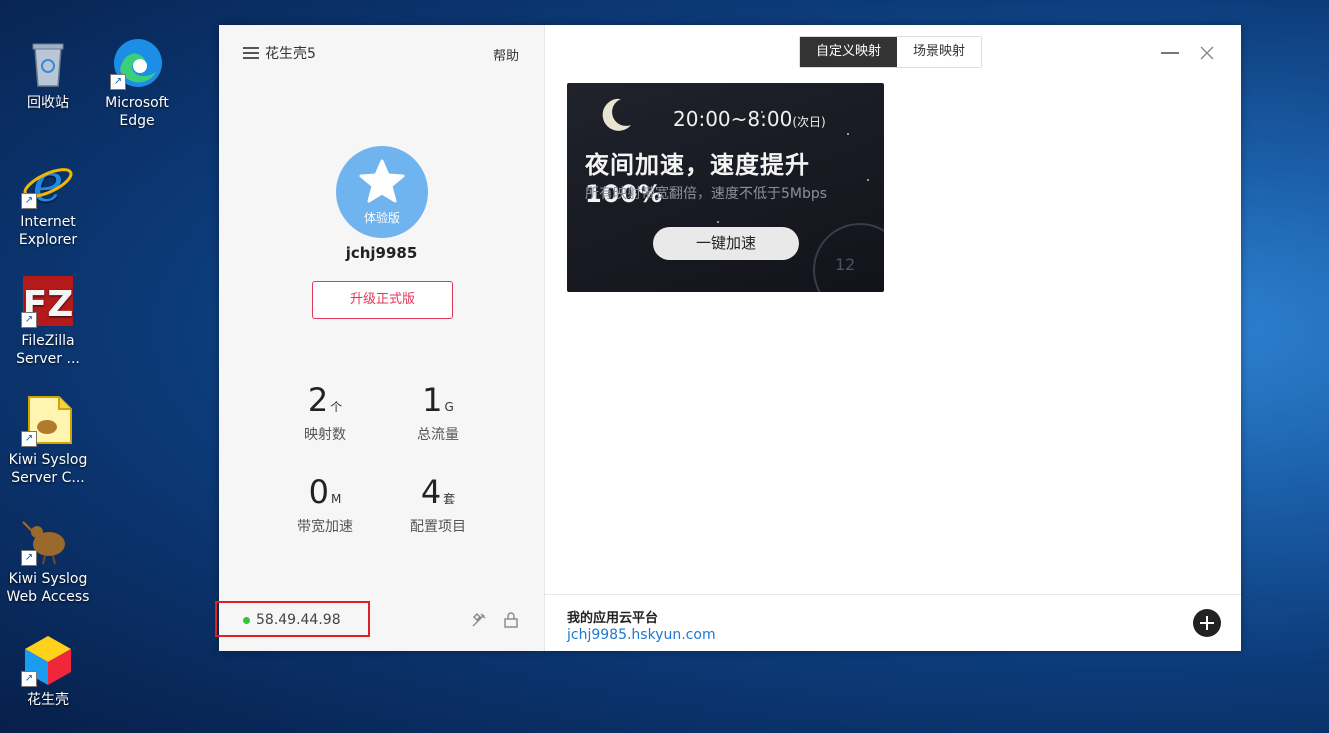  Describe the element at coordinates (48, 301) in the screenshot. I see `filezilla-server-icon: FZ ↗` at that location.